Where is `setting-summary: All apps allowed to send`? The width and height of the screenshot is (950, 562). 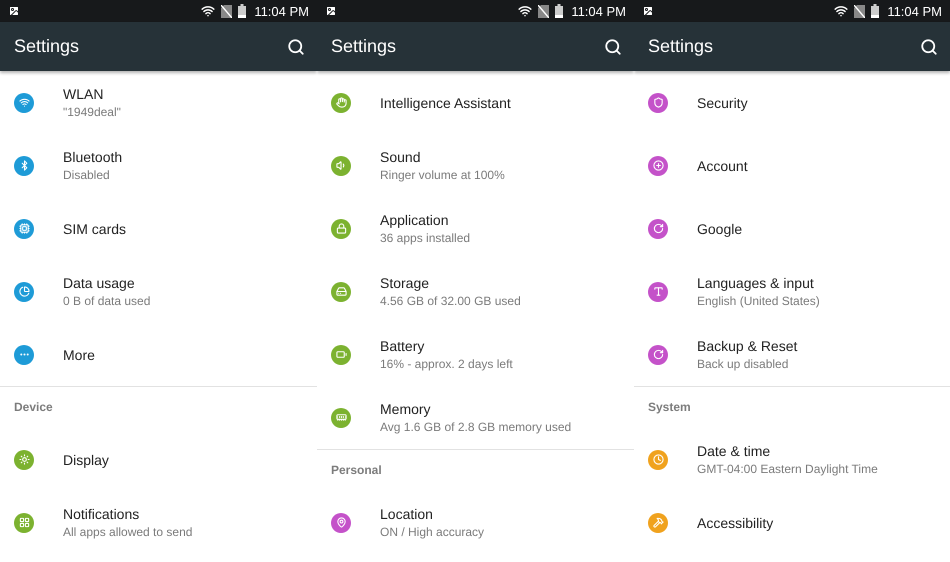
setting-summary: All apps allowed to send is located at coordinates (127, 532).